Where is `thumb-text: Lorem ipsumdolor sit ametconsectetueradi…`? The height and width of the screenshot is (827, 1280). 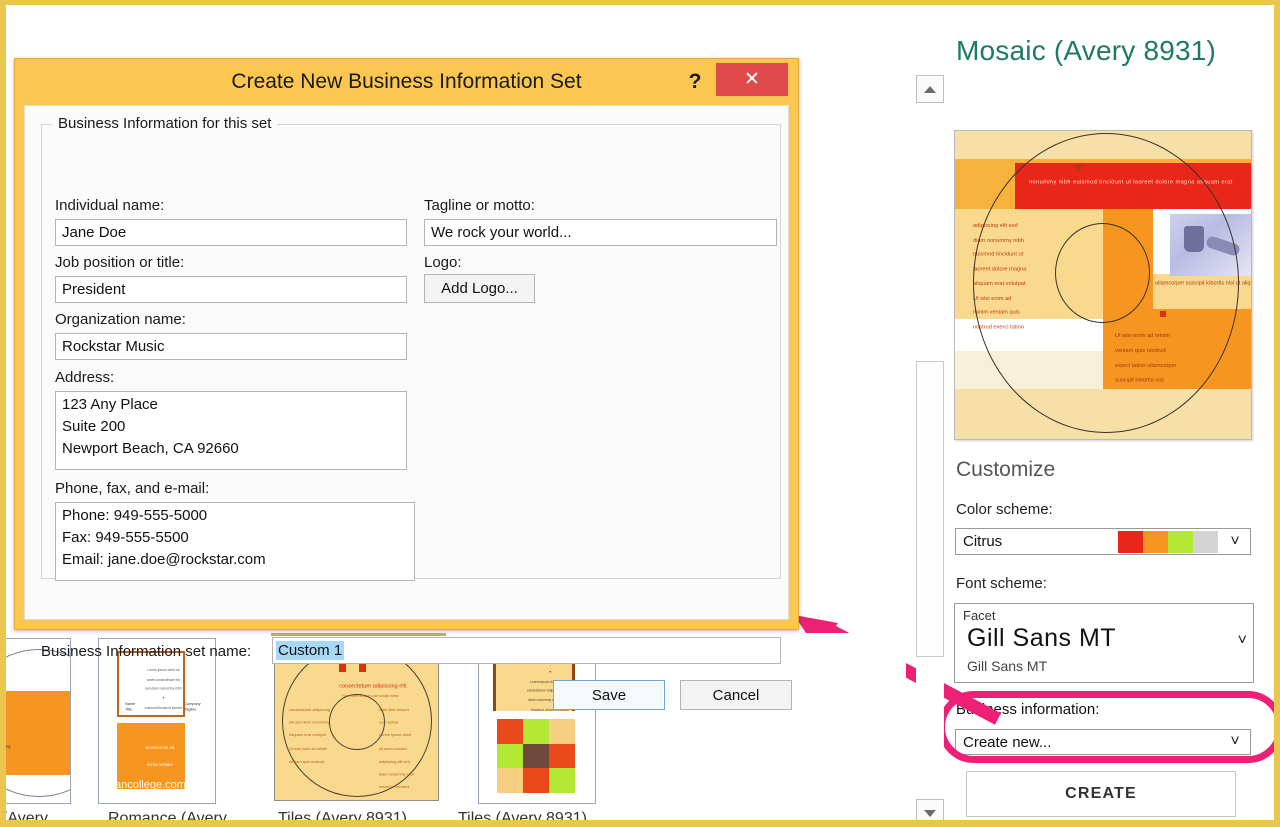 thumb-text: Lorem ipsumdolor sit ametconsectetueradi… is located at coordinates (5, 747).